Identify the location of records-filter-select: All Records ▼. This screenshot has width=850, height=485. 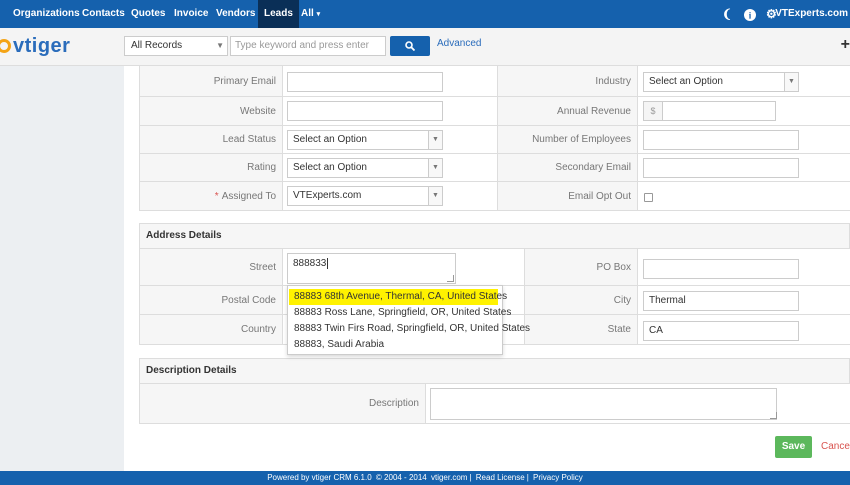
(176, 46).